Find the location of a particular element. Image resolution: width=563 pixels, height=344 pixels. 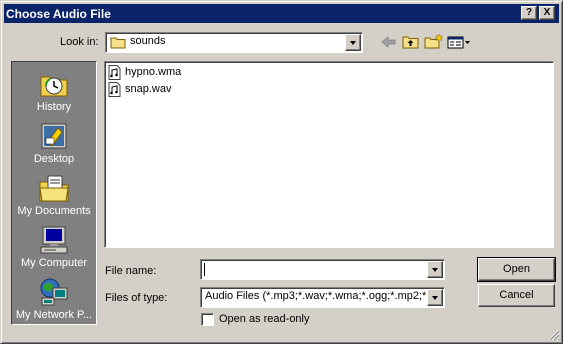

file-type-dropdown-button is located at coordinates (435, 297).